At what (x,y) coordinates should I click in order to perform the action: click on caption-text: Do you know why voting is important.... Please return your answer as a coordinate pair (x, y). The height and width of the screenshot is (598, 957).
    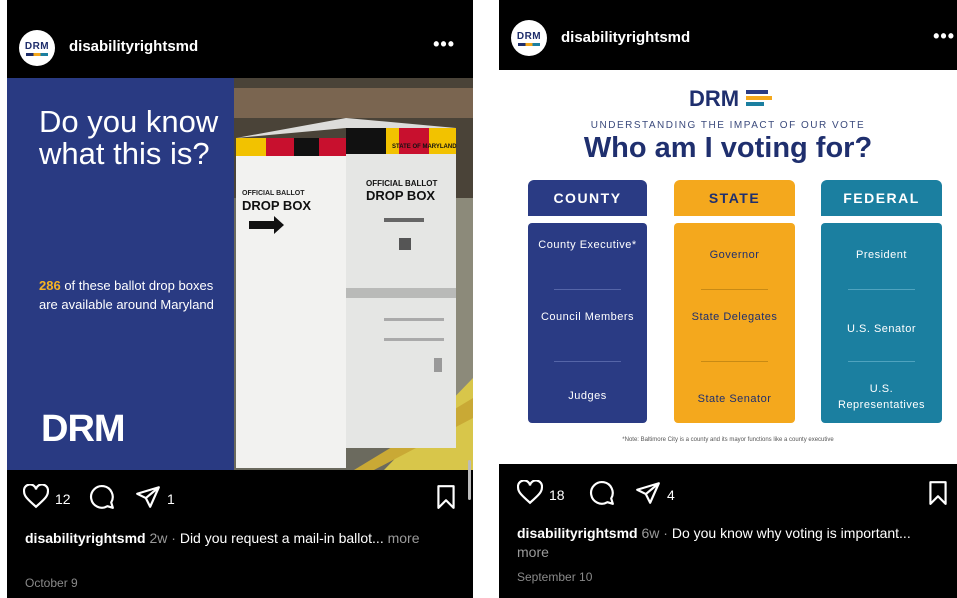
    Looking at the image, I should click on (791, 533).